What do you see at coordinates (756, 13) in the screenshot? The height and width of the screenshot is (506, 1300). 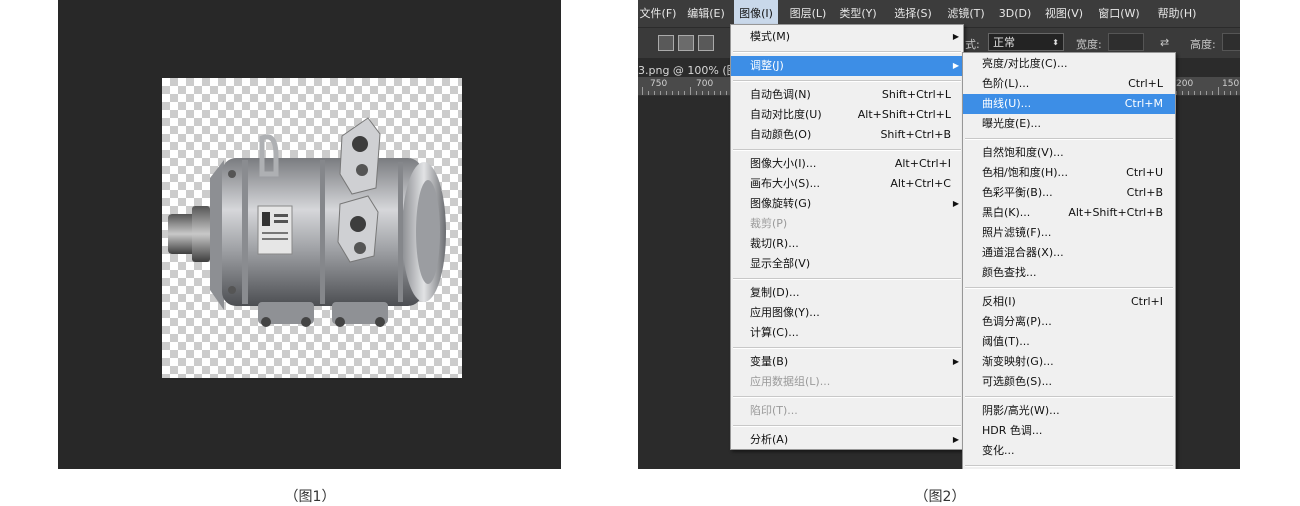 I see `menubar-item: 图像(I)` at bounding box center [756, 13].